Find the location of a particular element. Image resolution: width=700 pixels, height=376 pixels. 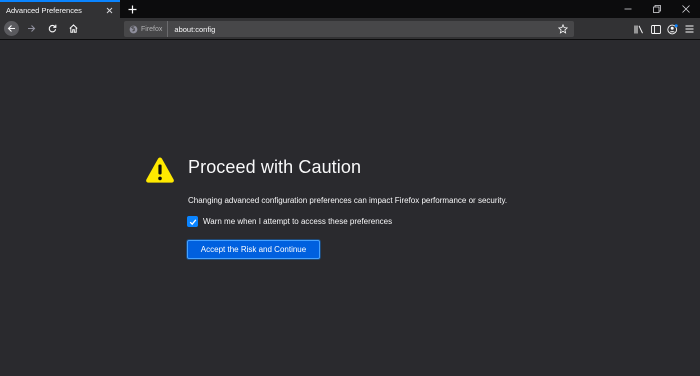

library-button is located at coordinates (638, 29).